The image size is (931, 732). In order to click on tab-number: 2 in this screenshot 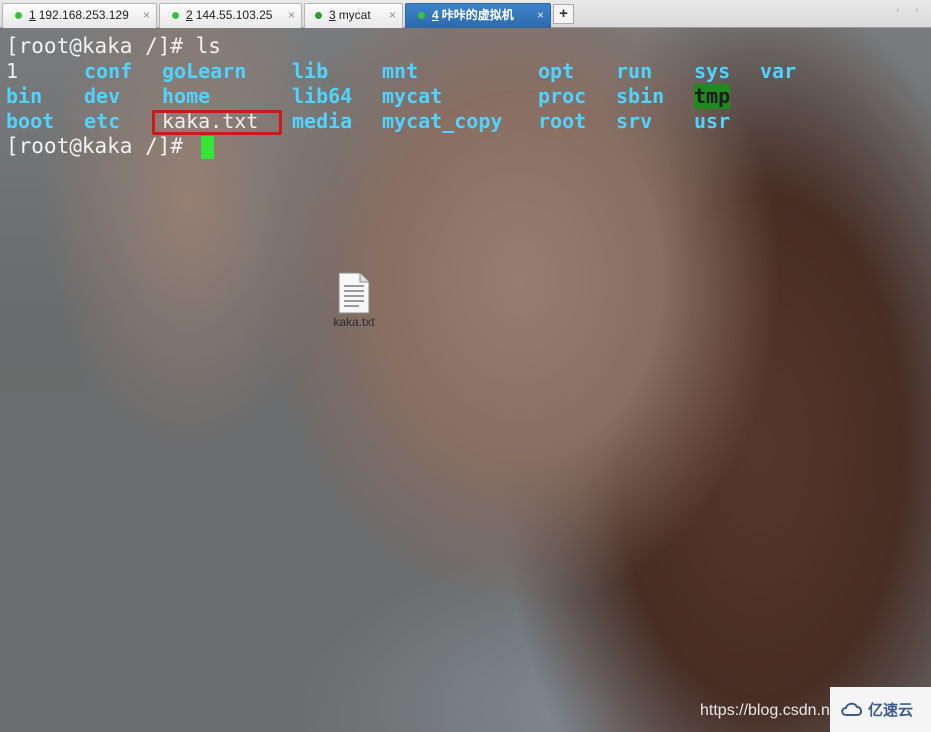, I will do `click(189, 15)`.